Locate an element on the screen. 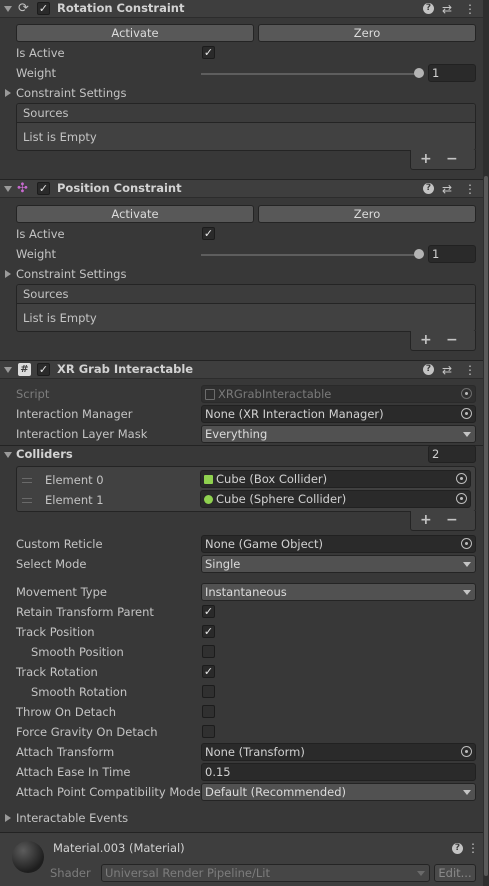  script-icon: # is located at coordinates (24, 369).